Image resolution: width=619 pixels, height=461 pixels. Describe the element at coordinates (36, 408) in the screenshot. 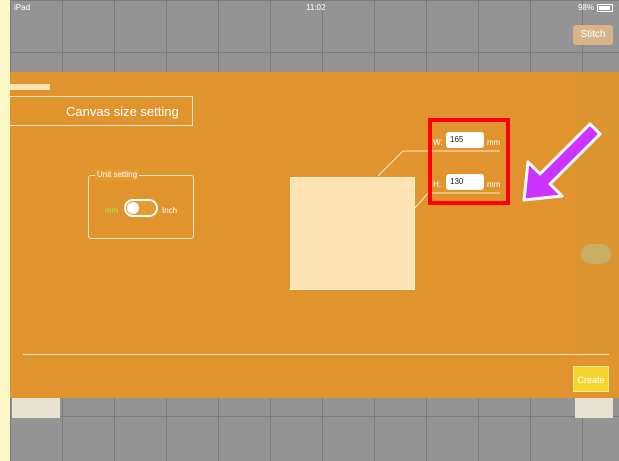

I see `left-side-tab` at that location.